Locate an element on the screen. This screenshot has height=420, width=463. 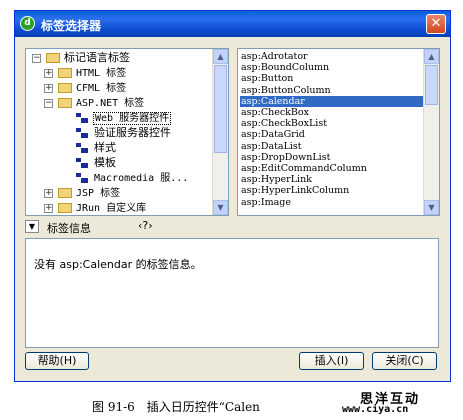
watermark-url: www.ciya.cn is located at coordinates (375, 409).